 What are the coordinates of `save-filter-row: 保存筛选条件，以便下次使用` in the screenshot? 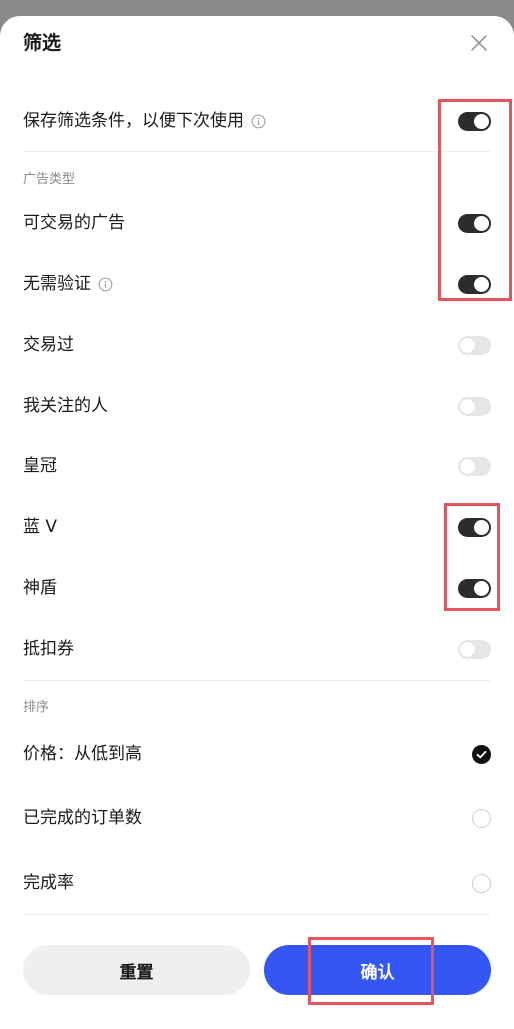 It's located at (257, 121).